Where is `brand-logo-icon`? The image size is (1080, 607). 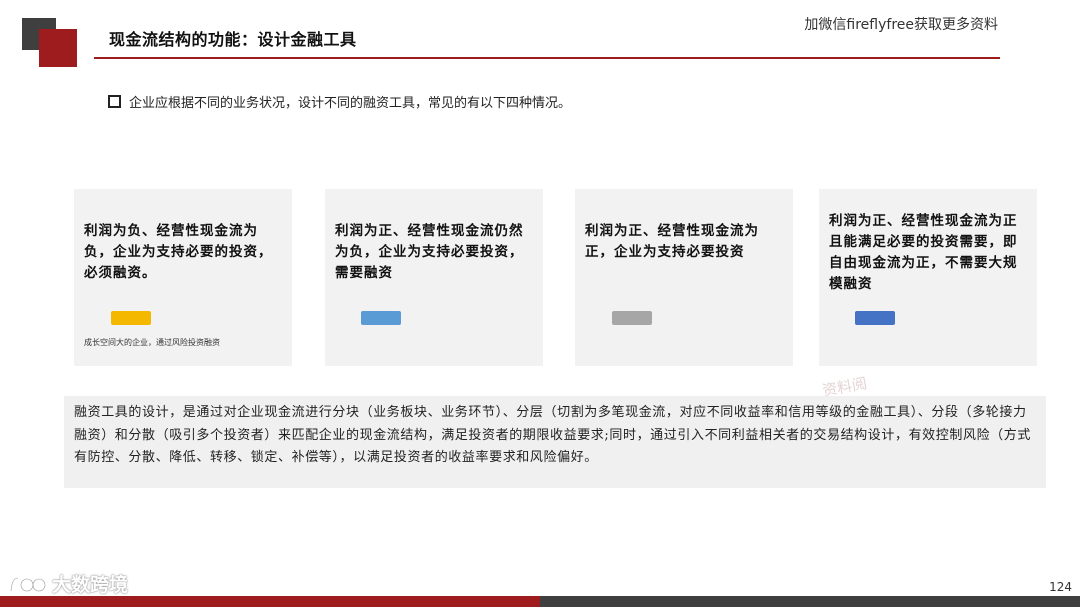
brand-logo-icon is located at coordinates (28, 584).